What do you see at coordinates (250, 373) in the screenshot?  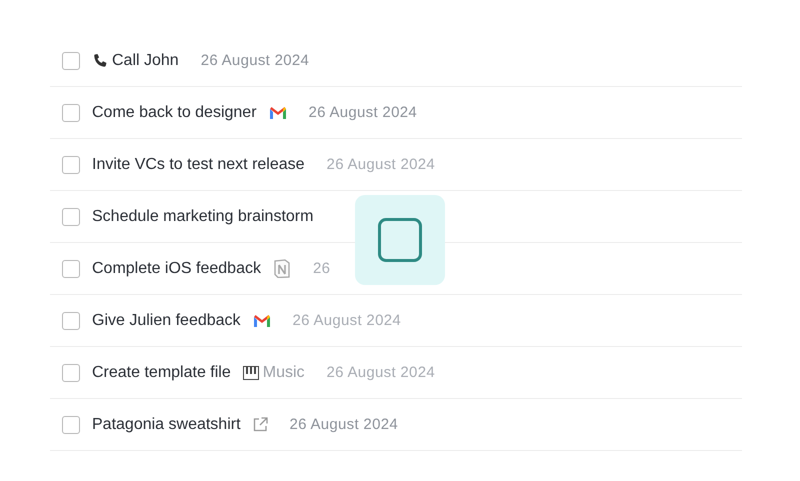 I see `piano-icon` at bounding box center [250, 373].